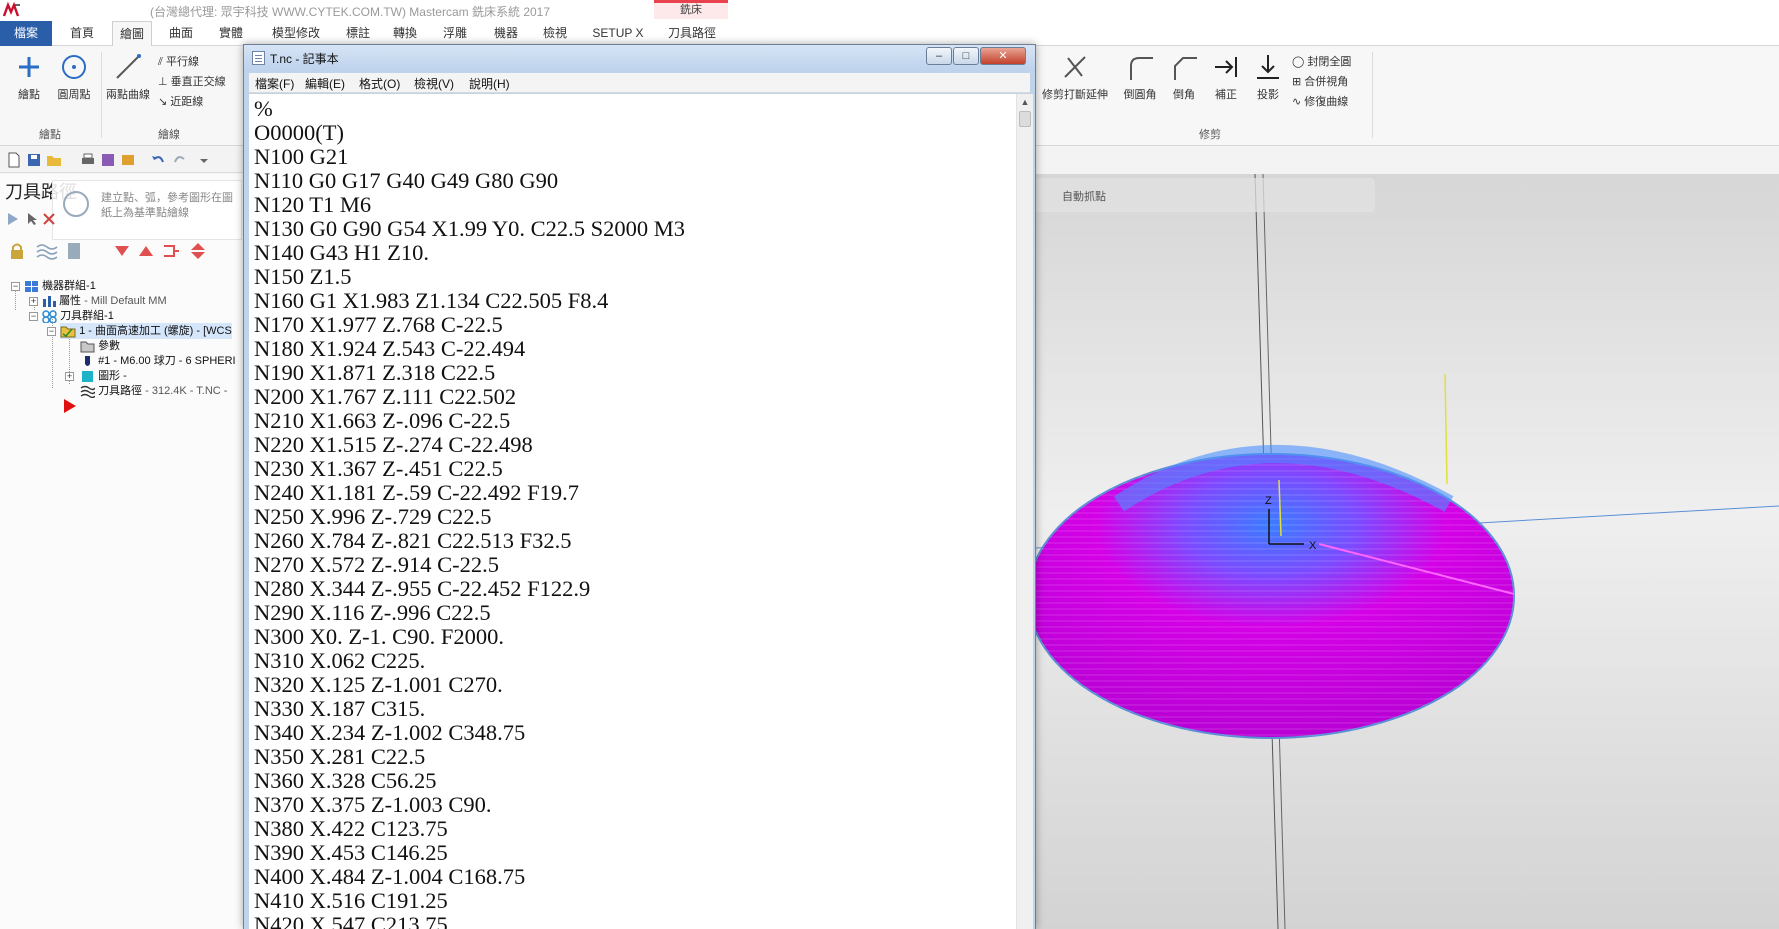 The image size is (1779, 929). I want to click on chamfer-button: 倒角, so click(1184, 77).